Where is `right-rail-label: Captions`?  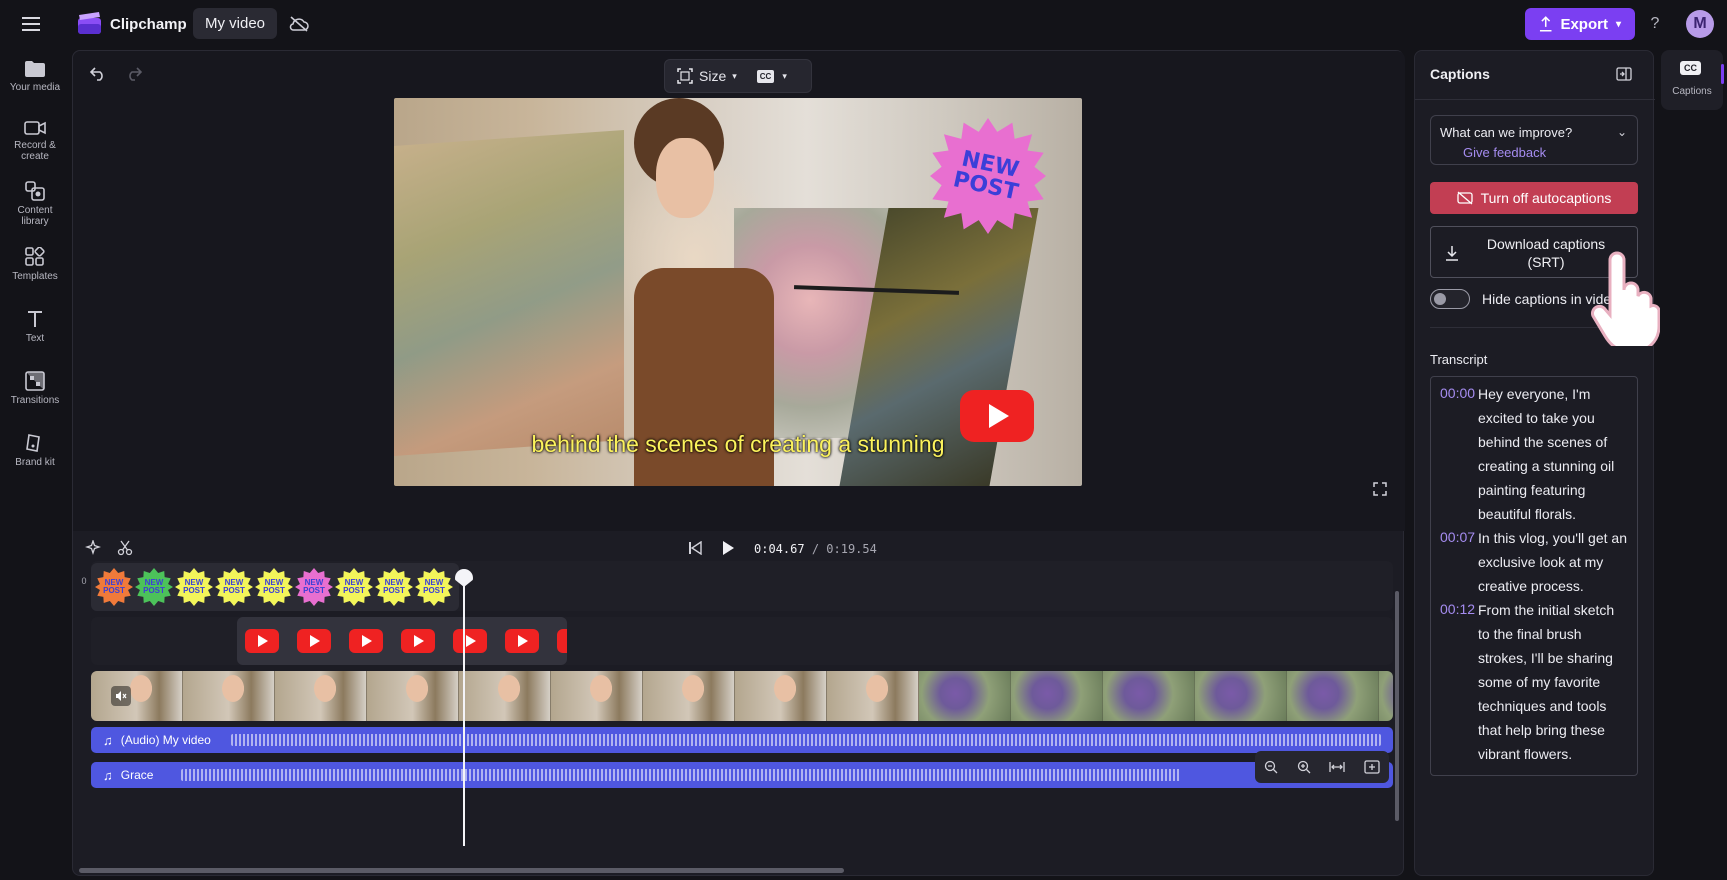 right-rail-label: Captions is located at coordinates (1692, 91).